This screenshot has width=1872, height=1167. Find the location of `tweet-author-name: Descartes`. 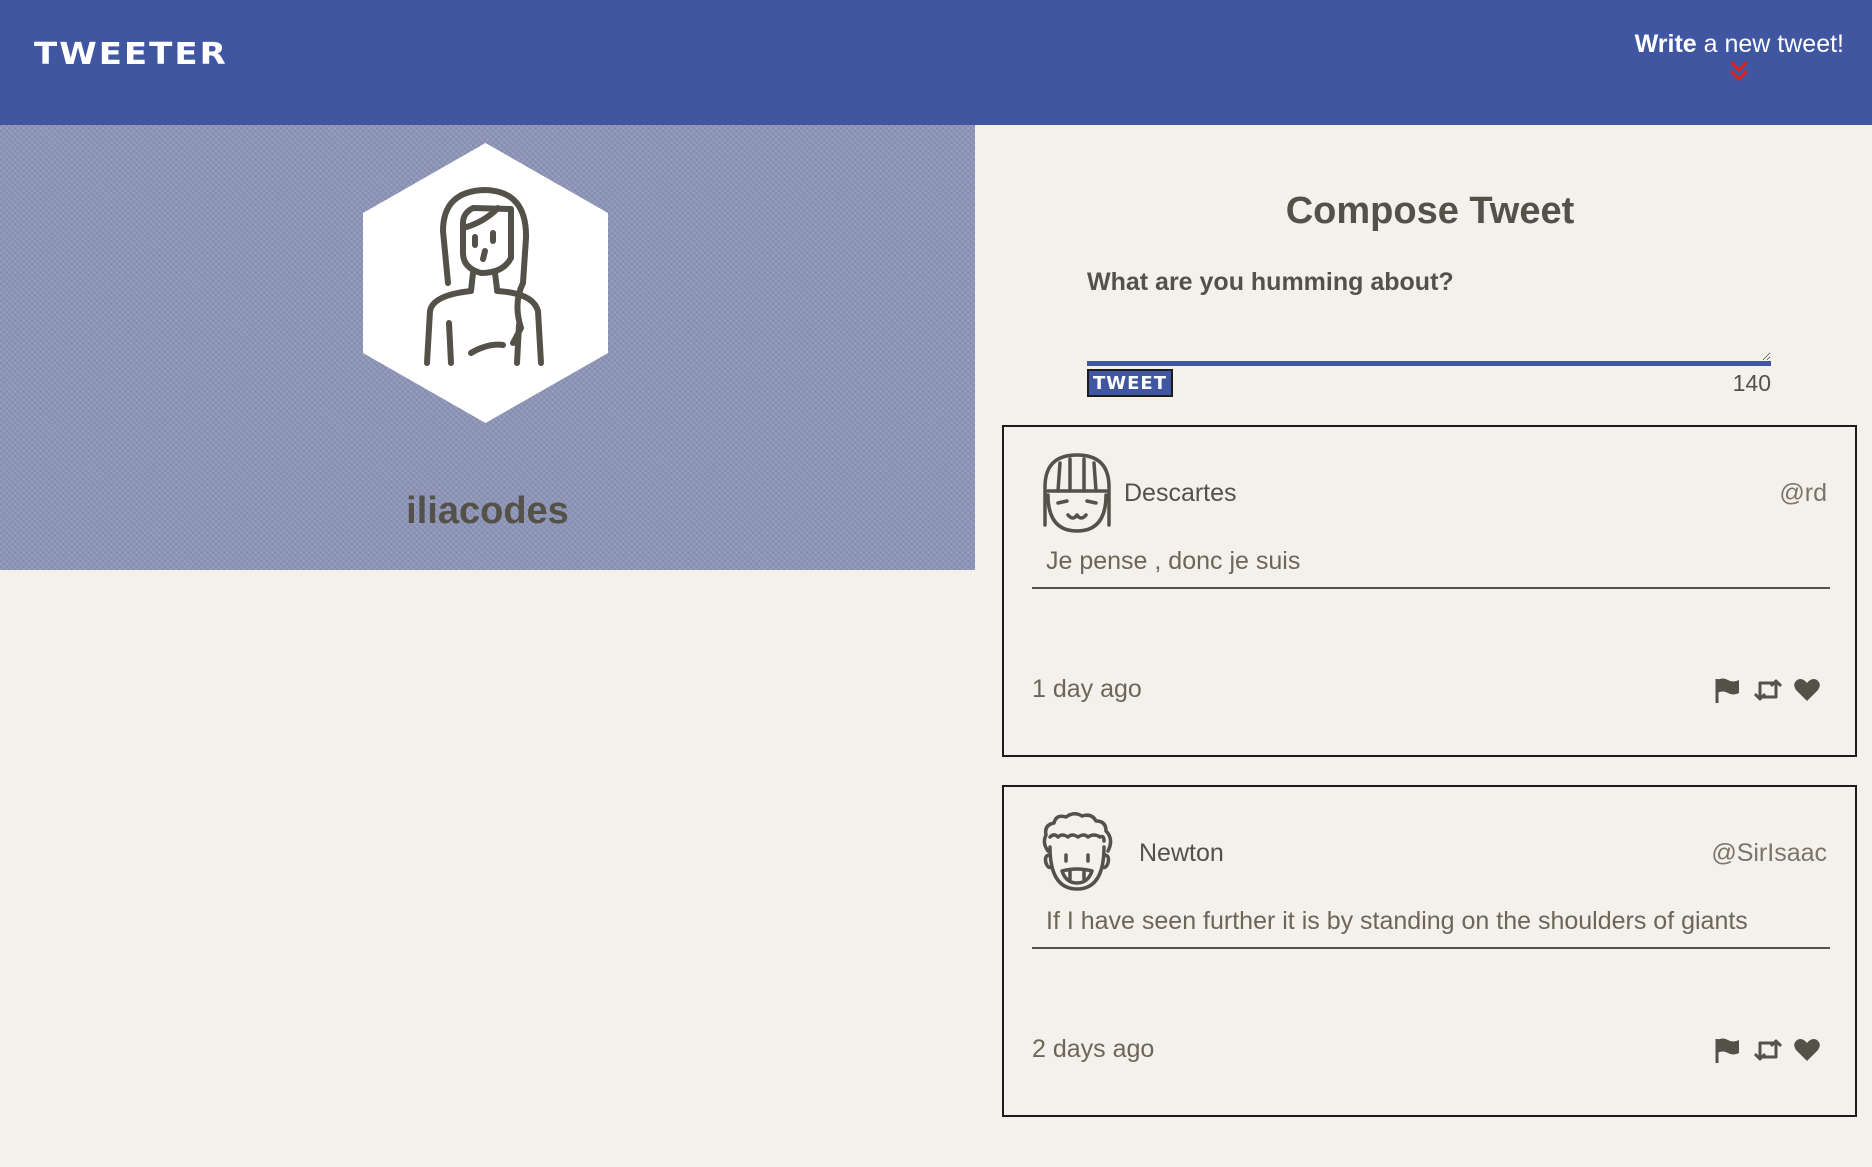

tweet-author-name: Descartes is located at coordinates (1180, 493).